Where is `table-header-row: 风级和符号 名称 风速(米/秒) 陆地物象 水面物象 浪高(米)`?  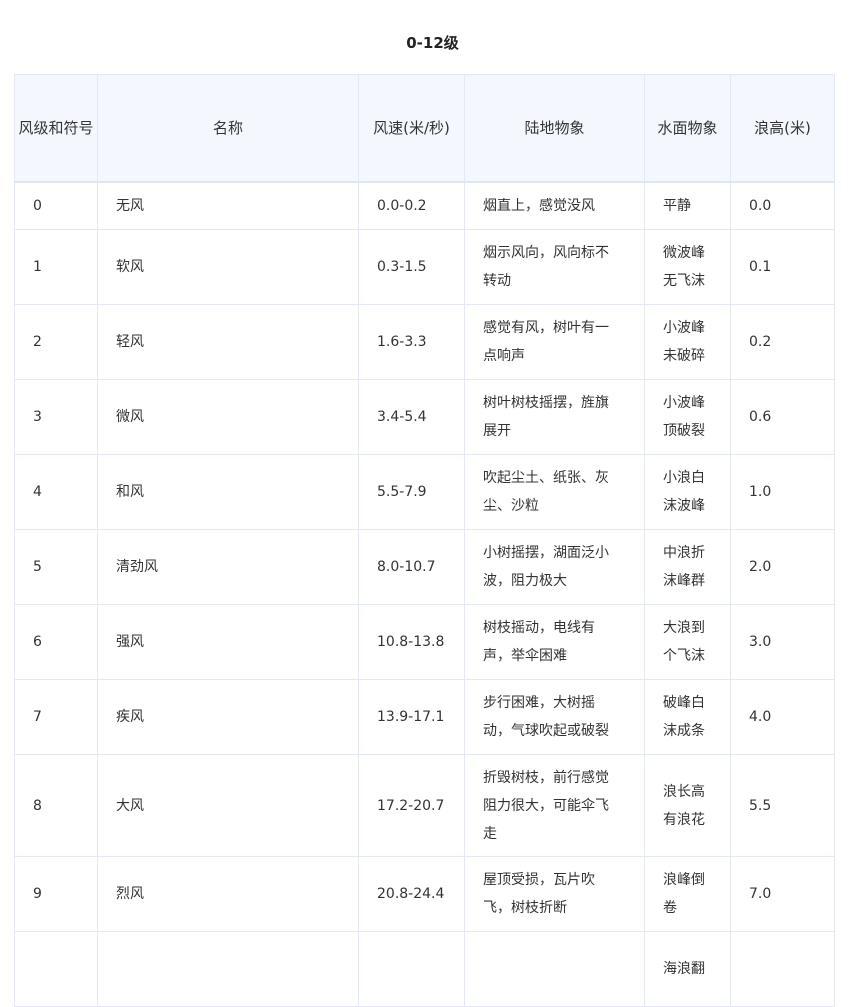 table-header-row: 风级和符号 名称 风速(米/秒) 陆地物象 水面物象 浪高(米) is located at coordinates (424, 128).